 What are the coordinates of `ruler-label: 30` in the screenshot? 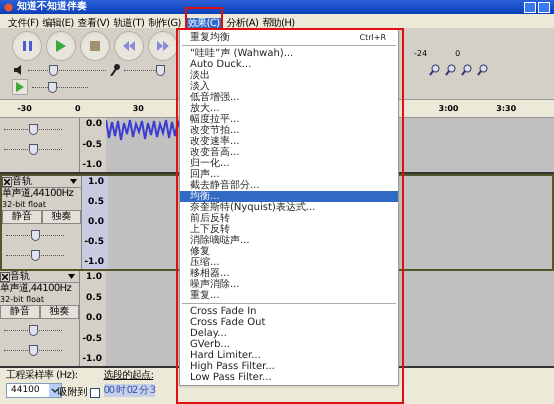 It's located at (138, 108).